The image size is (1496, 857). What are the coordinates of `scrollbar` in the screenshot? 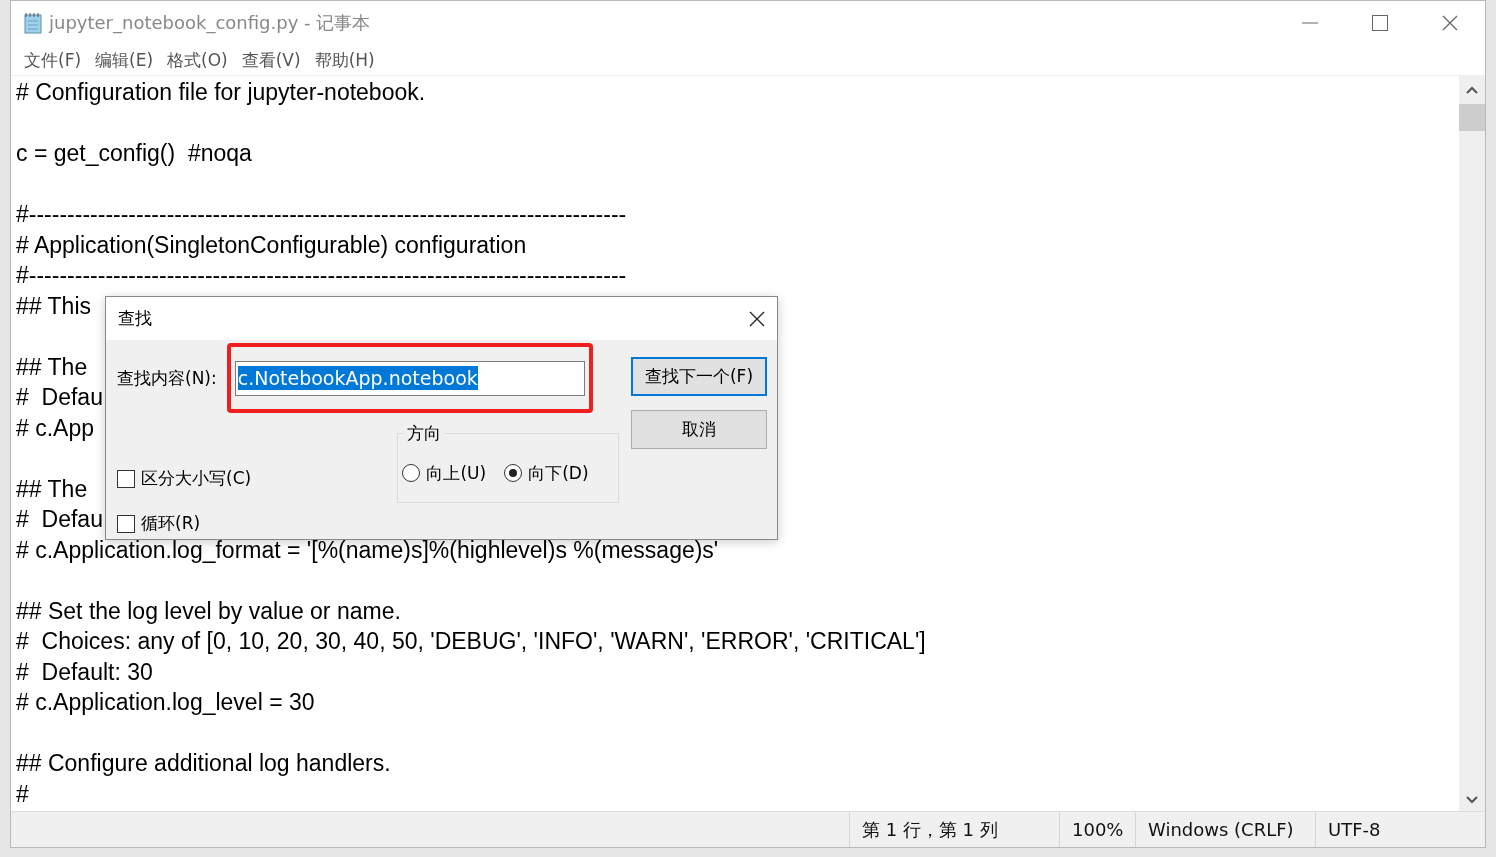 It's located at (1472, 443).